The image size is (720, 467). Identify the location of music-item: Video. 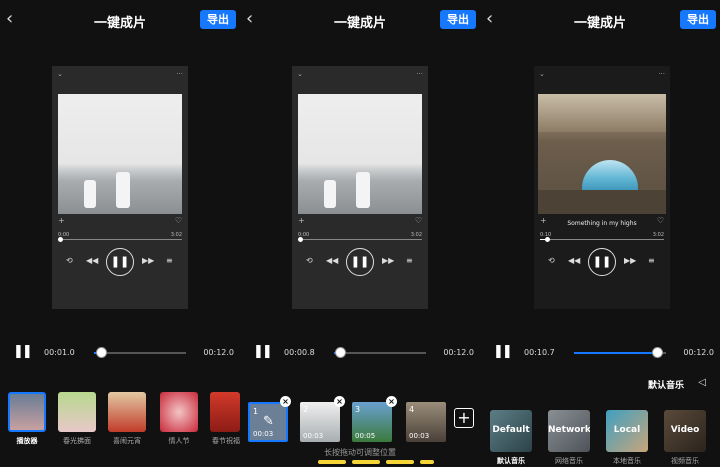
(685, 431).